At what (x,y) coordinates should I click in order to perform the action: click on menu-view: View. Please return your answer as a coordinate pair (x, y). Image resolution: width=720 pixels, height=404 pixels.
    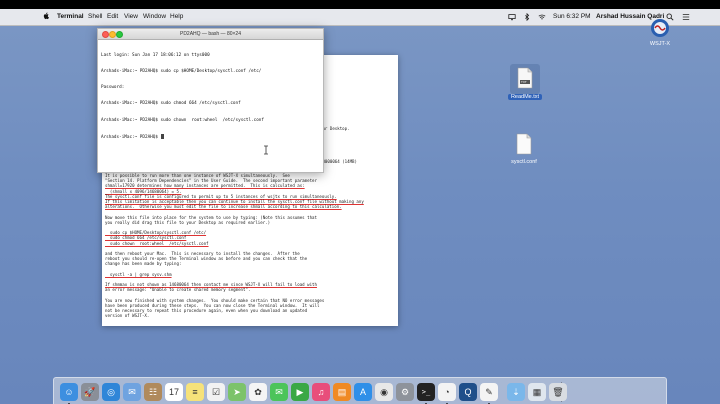
    Looking at the image, I should click on (131, 16).